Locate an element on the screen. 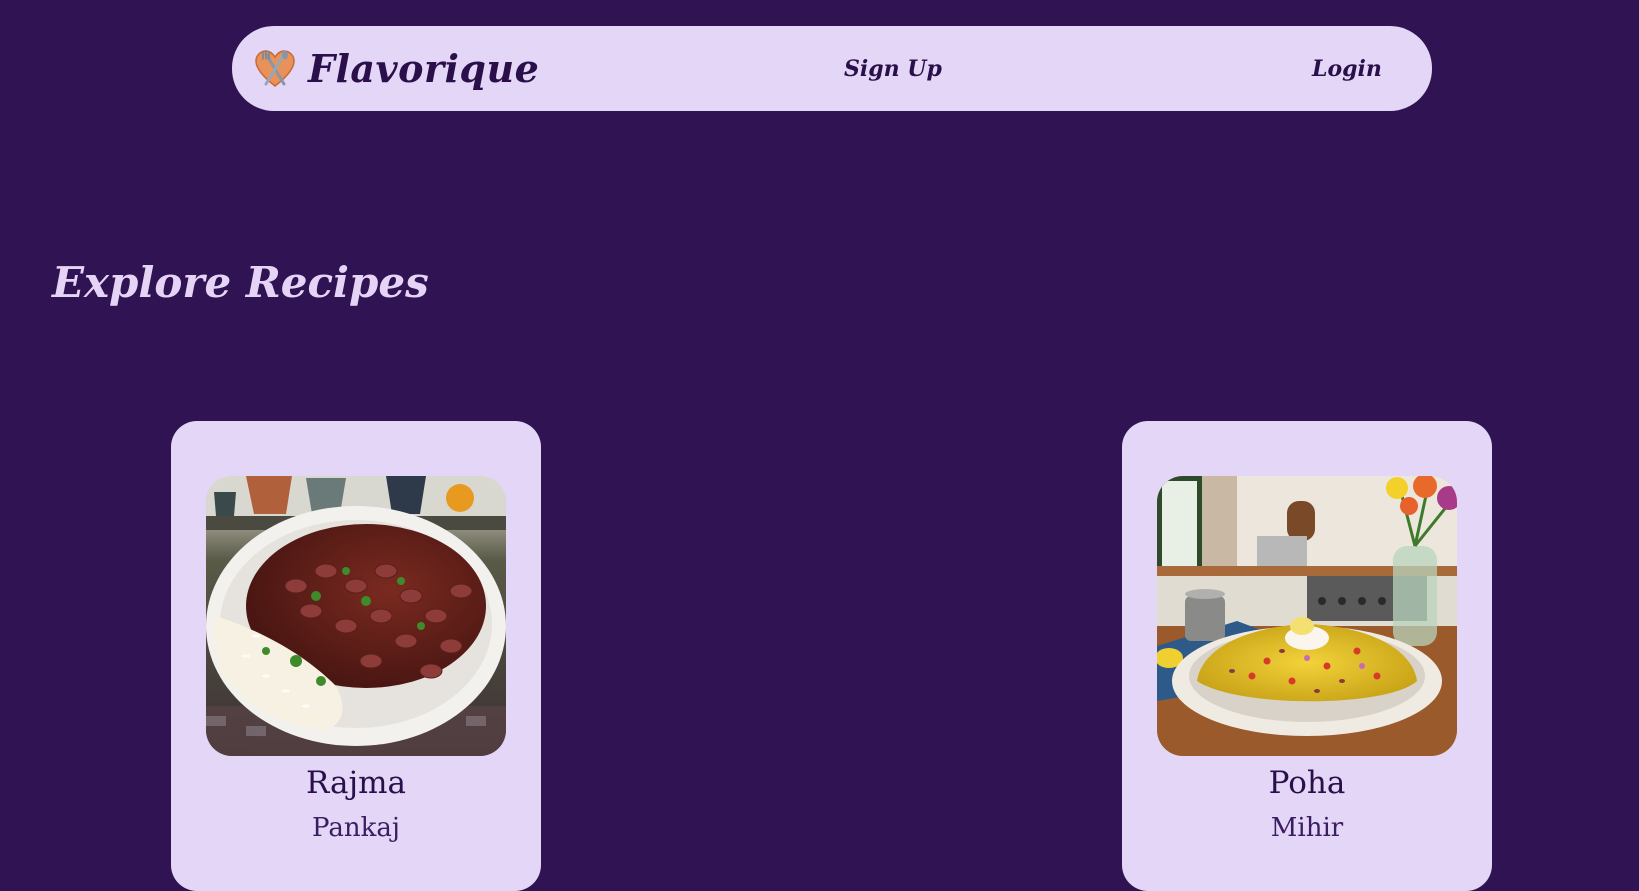 The height and width of the screenshot is (891, 1639). recipe-author: Pankaj is located at coordinates (356, 828).